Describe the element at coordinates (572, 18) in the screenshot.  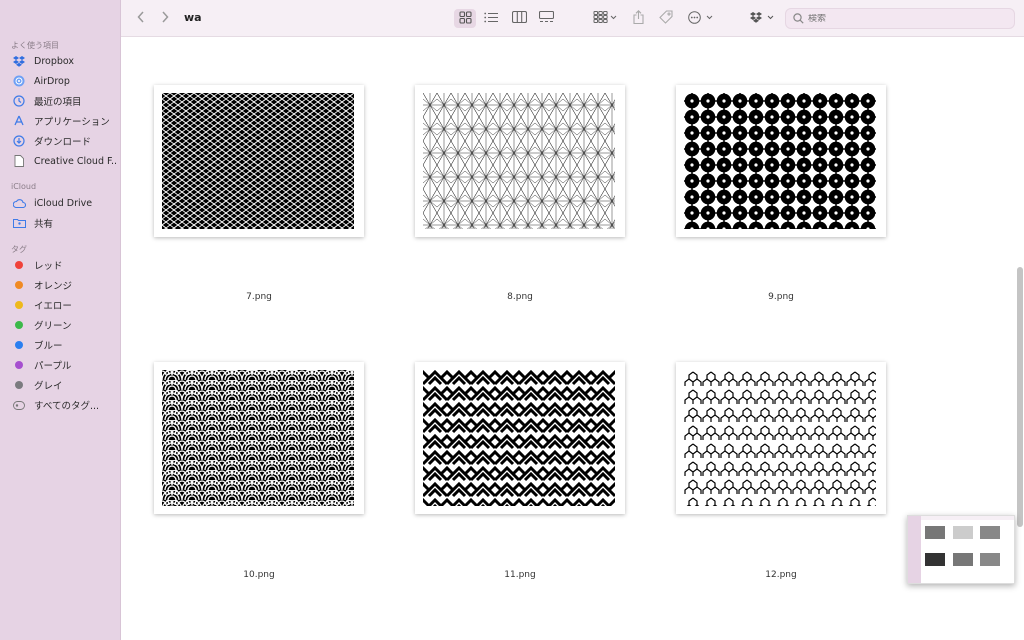
I see `toolbar: wa` at that location.